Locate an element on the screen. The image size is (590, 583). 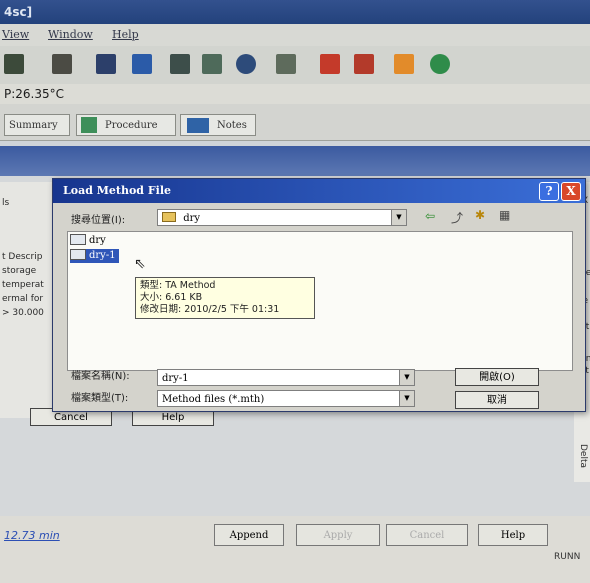
temperature-readout: P:26.35°C is located at coordinates (295, 94).